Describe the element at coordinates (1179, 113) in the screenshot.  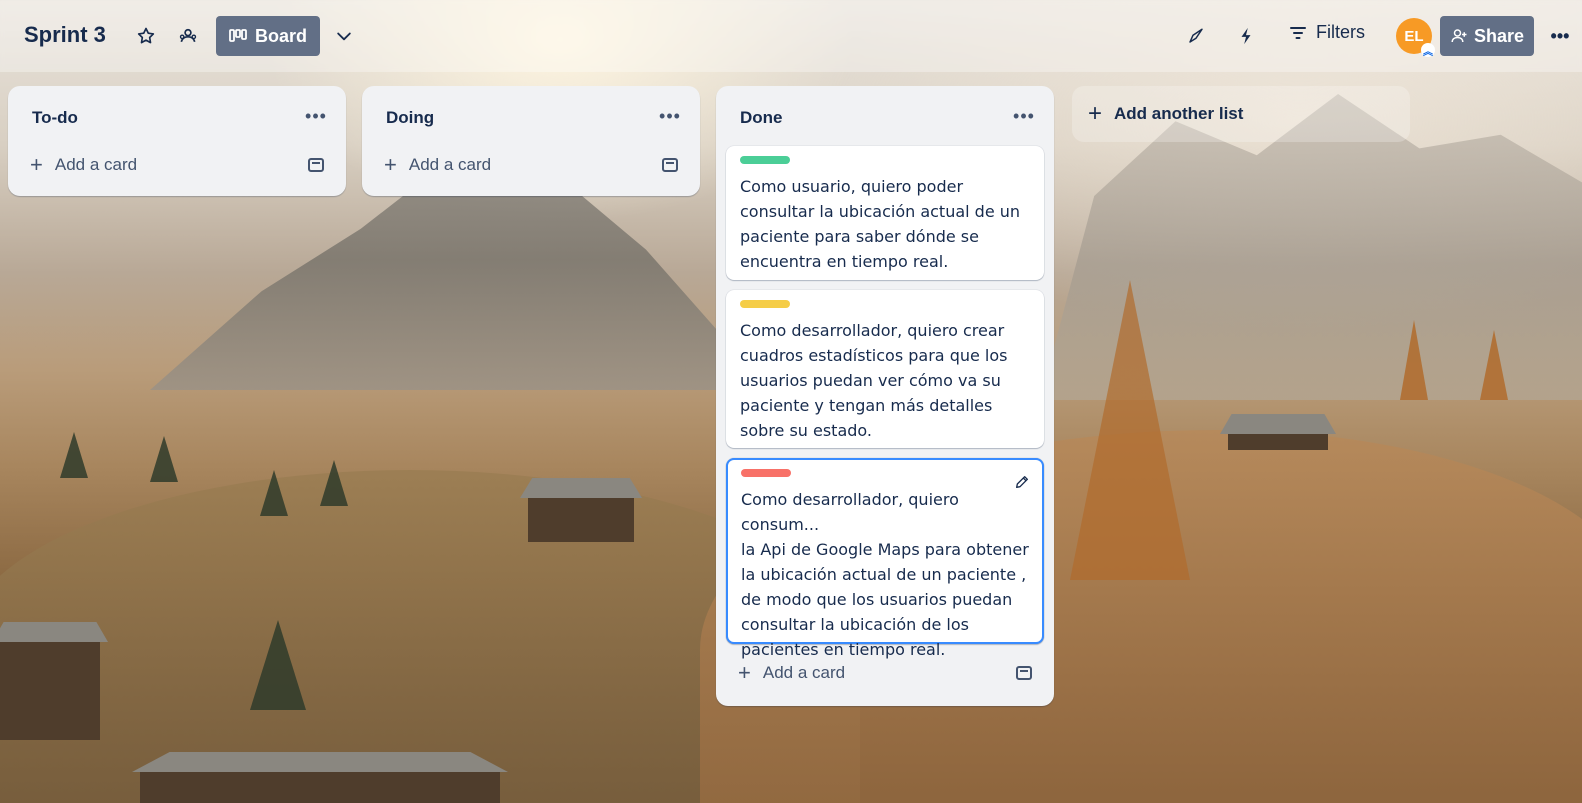
I see `add-list-label: Add another list` at that location.